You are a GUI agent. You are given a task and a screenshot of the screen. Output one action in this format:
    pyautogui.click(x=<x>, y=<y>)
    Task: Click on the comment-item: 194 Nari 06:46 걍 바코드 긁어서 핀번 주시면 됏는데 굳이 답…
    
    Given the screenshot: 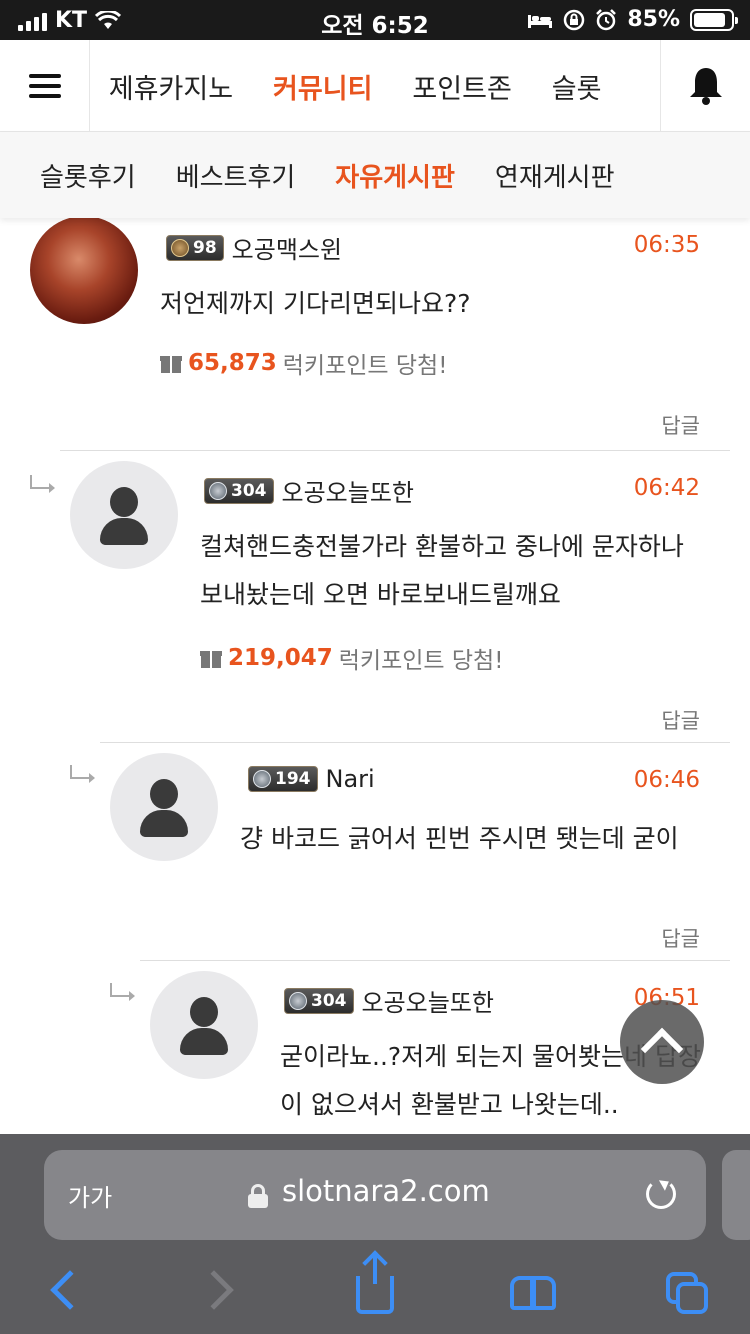 What is the action you would take?
    pyautogui.click(x=400, y=851)
    